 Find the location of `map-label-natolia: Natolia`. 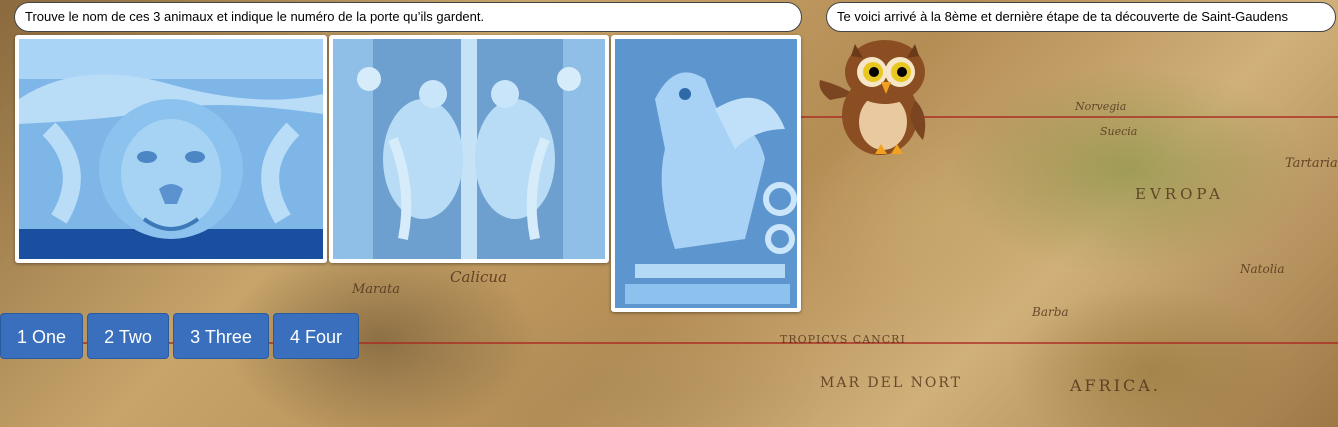

map-label-natolia: Natolia is located at coordinates (1262, 269).